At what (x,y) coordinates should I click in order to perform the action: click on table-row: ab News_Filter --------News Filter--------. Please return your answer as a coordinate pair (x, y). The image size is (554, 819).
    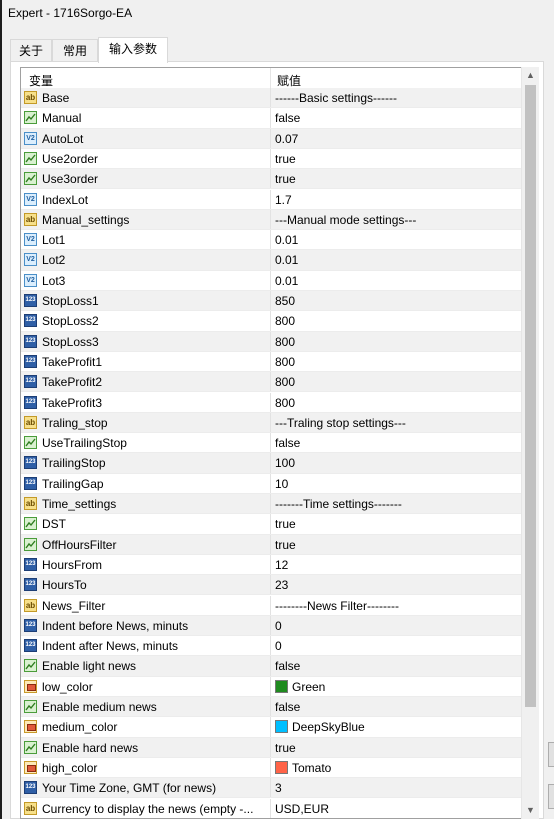
    Looking at the image, I should click on (271, 605).